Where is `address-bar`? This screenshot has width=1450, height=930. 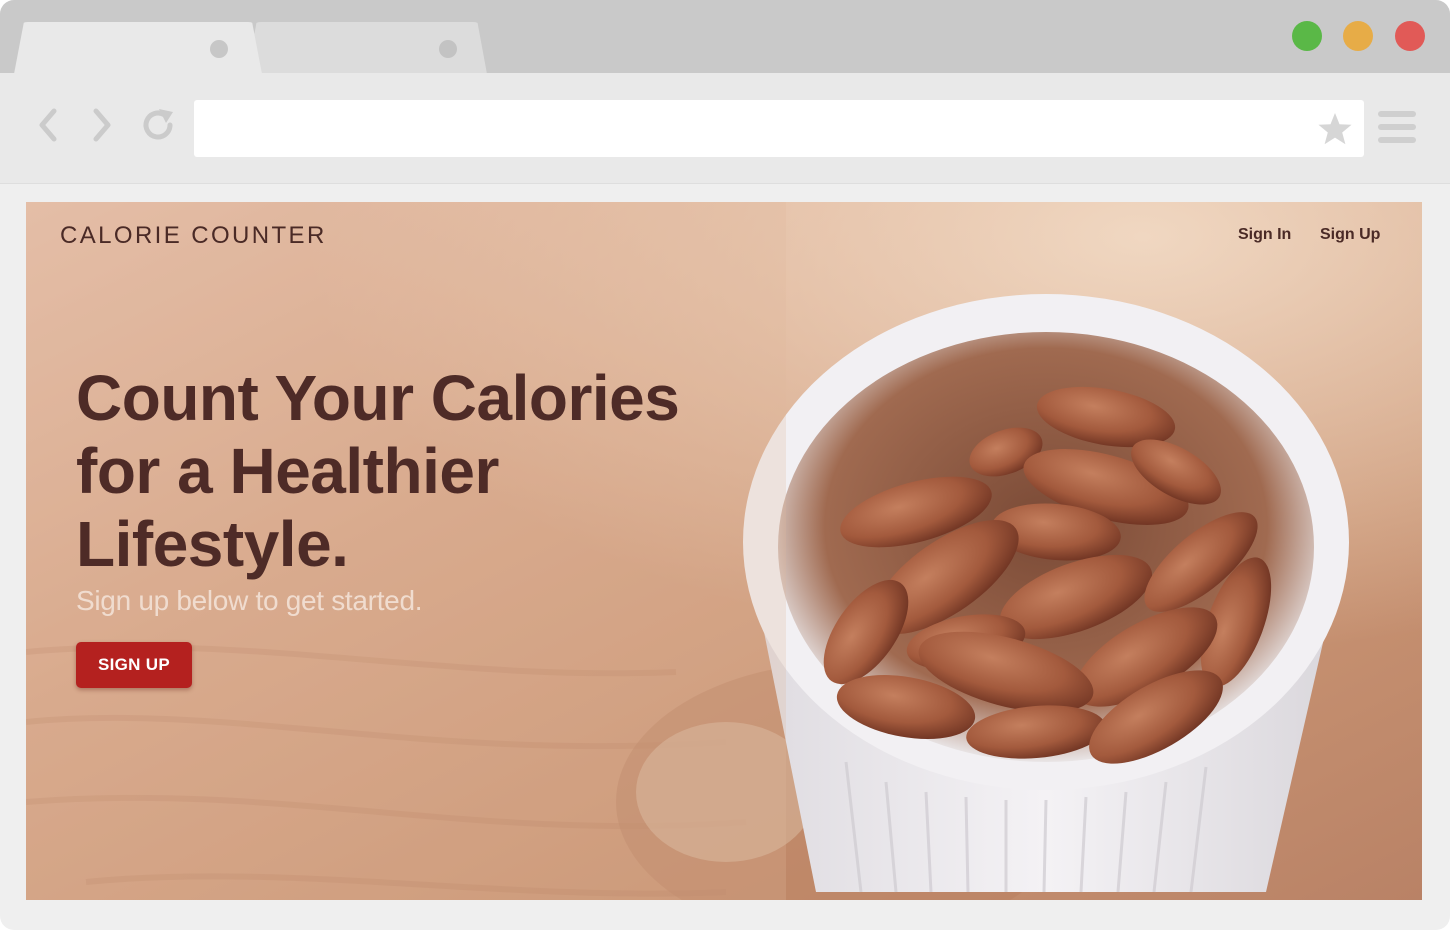
address-bar is located at coordinates (779, 128).